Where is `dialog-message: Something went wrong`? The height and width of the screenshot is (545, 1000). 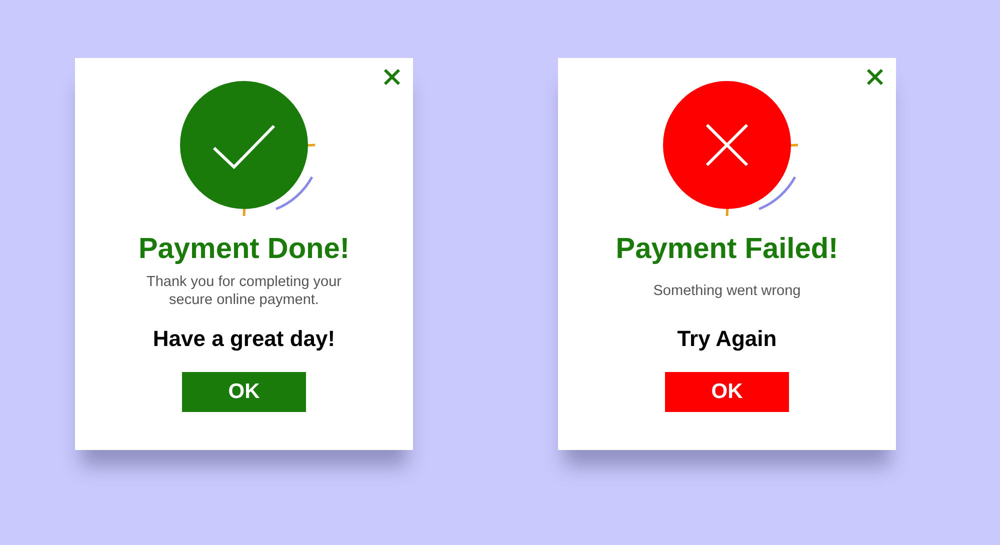 dialog-message: Something went wrong is located at coordinates (727, 291).